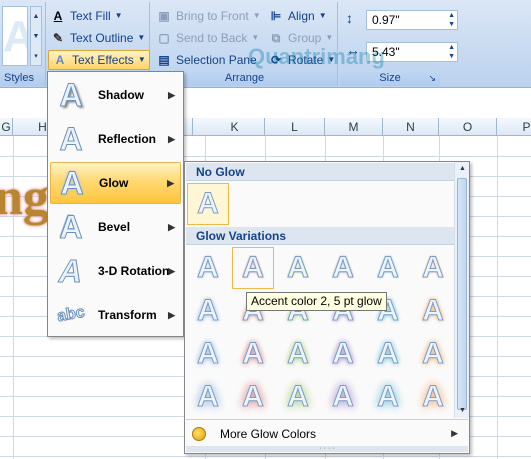  What do you see at coordinates (15, 36) in the screenshot?
I see `wordart-style-preview: A` at bounding box center [15, 36].